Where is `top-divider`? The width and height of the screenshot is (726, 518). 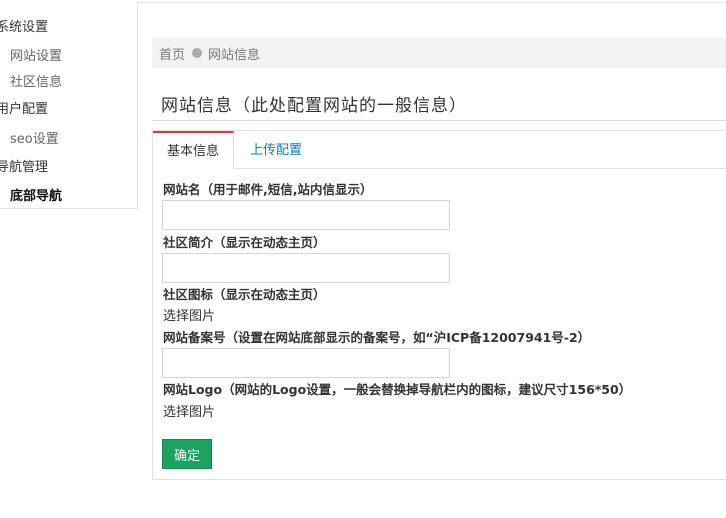 top-divider is located at coordinates (432, 2).